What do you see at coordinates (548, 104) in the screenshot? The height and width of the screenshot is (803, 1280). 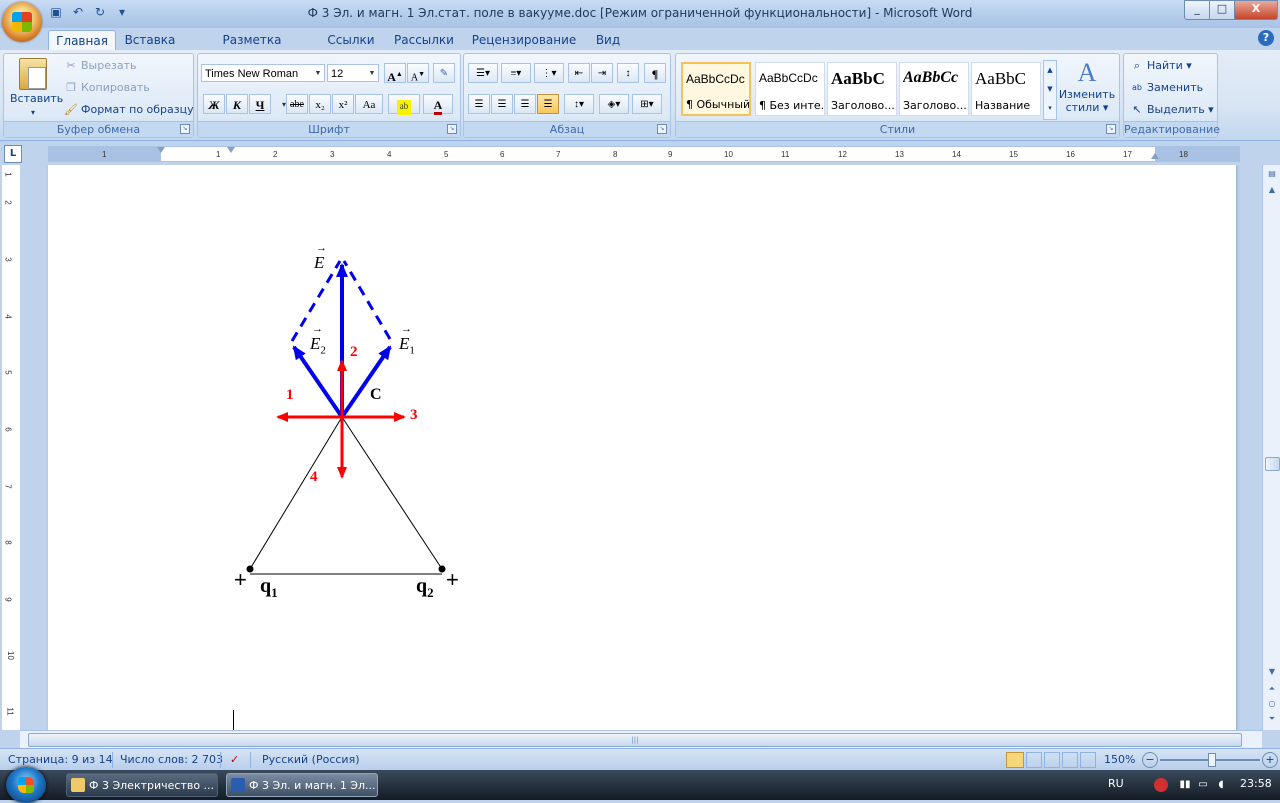 I see `justify-button: ☰` at bounding box center [548, 104].